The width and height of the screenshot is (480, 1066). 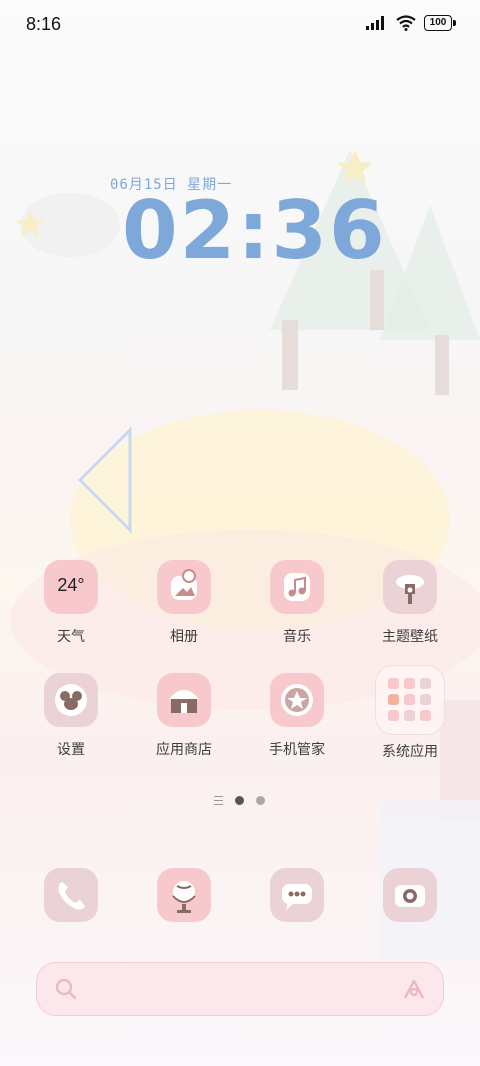 I want to click on page-dot, so click(x=260, y=800).